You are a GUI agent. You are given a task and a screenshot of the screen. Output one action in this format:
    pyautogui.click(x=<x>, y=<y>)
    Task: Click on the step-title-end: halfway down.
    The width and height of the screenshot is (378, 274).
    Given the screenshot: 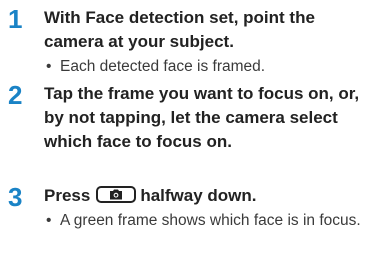 What is the action you would take?
    pyautogui.click(x=198, y=195)
    